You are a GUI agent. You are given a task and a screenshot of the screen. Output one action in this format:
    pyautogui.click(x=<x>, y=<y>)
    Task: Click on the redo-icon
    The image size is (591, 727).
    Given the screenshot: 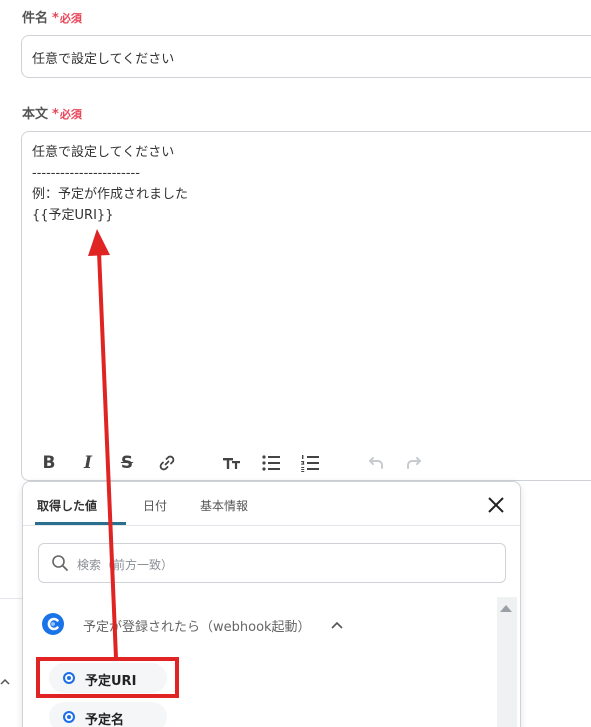 What is the action you would take?
    pyautogui.click(x=414, y=463)
    